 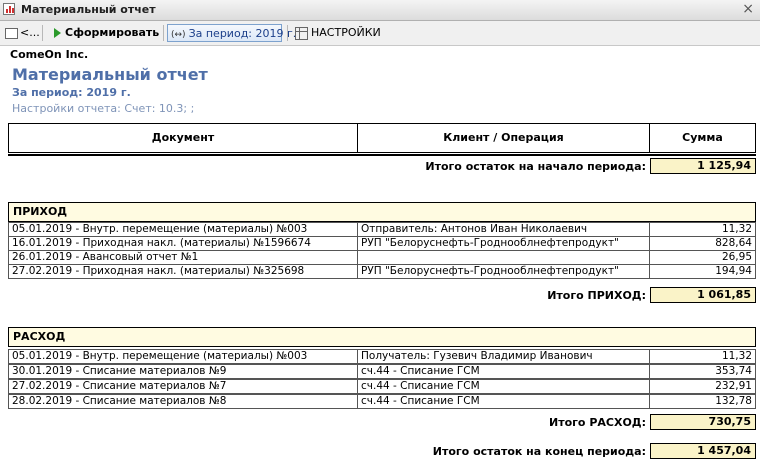 I want to click on income-section-title: ПРИХОД, so click(x=382, y=212).